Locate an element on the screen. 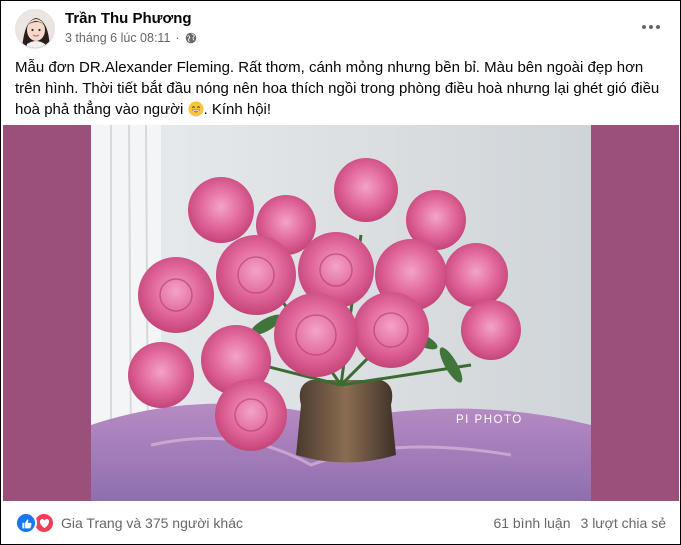 The image size is (681, 545). post-meta: 3 tháng 6 lúc 08:11 · is located at coordinates (131, 38).